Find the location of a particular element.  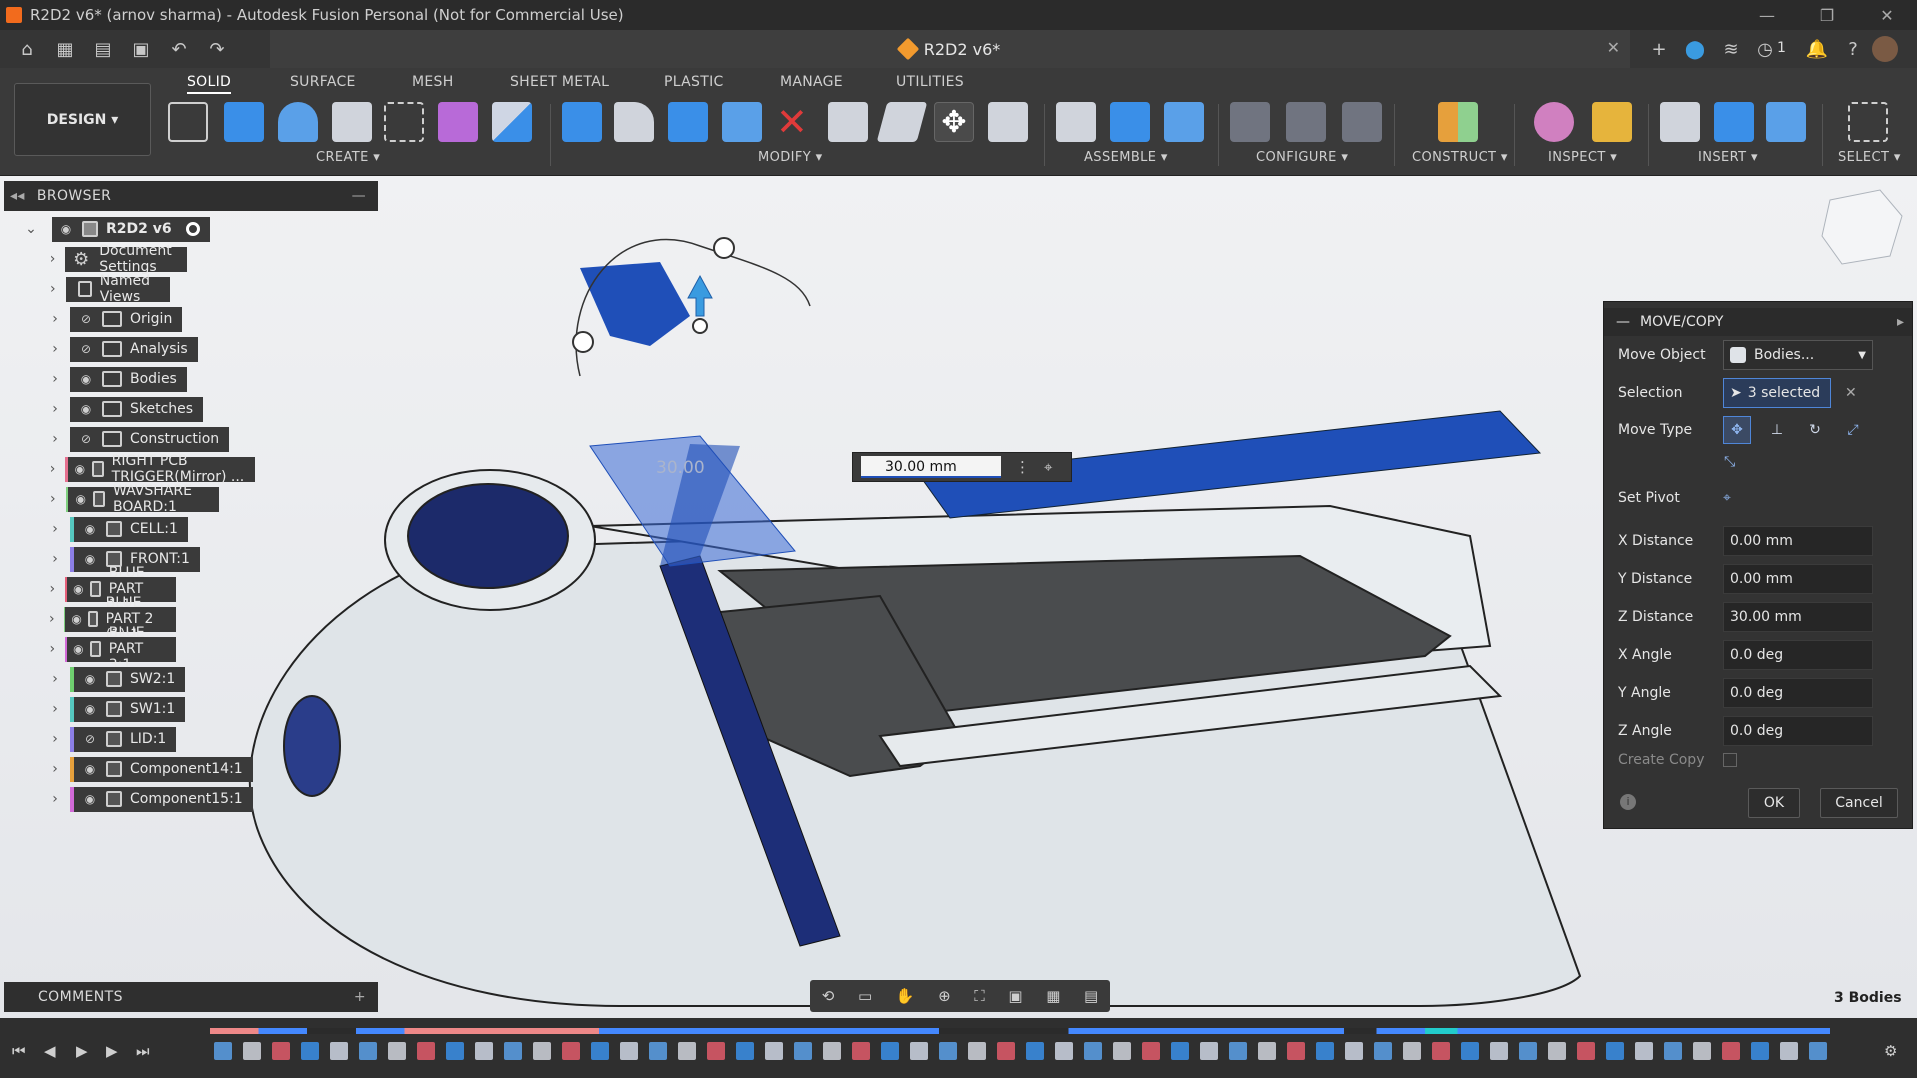

new-component-icon is located at coordinates (458, 122).